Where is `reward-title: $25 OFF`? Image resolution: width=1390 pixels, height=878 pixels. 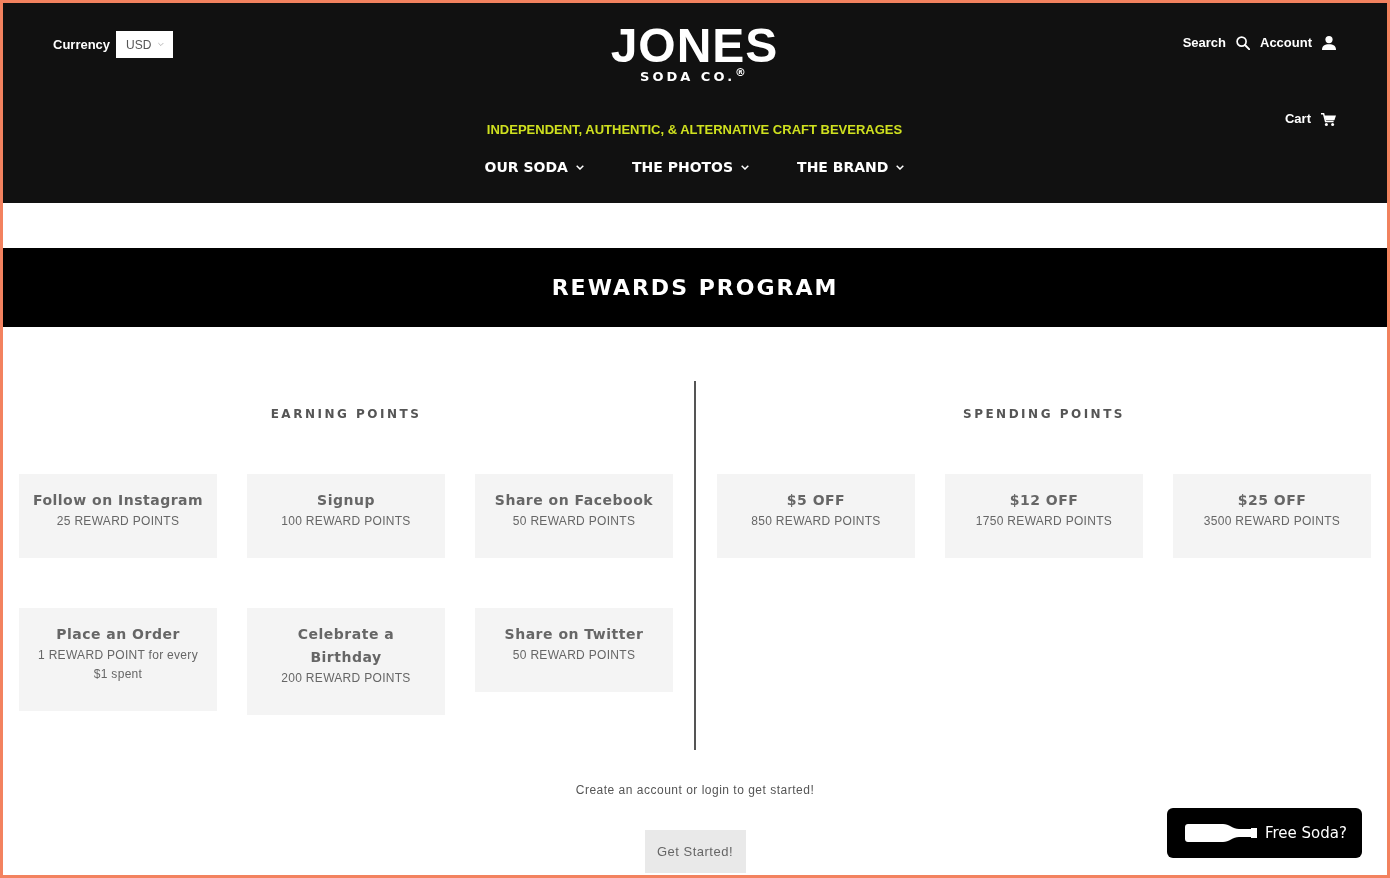 reward-title: $25 OFF is located at coordinates (1272, 500).